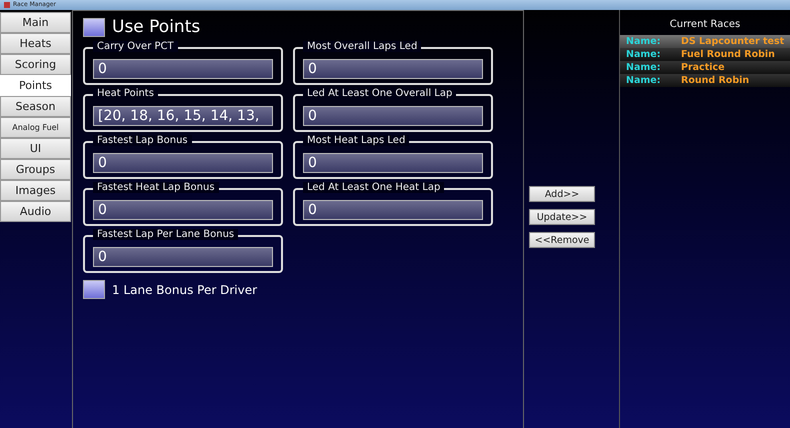 This screenshot has width=790, height=428. I want to click on field-label: Led At Least One Overall Lap, so click(379, 93).